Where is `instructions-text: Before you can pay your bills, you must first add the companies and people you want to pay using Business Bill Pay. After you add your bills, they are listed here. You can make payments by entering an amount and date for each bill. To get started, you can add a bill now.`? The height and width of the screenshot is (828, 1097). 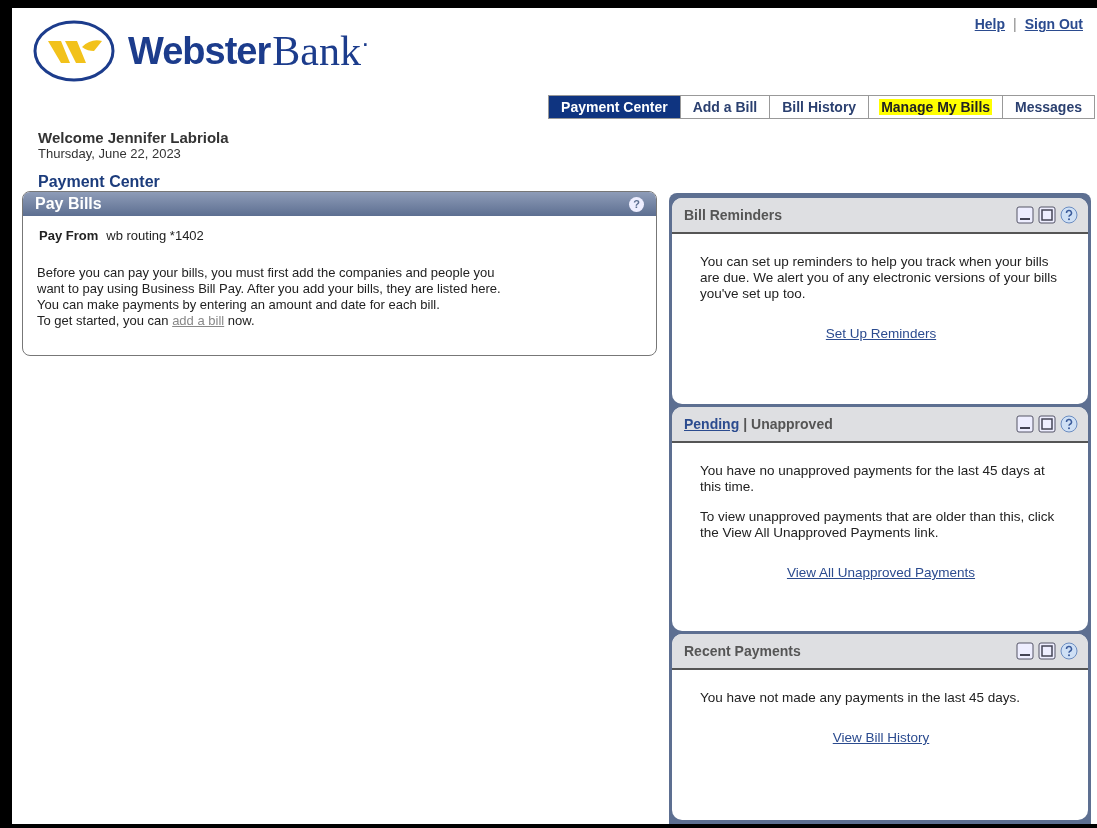
instructions-text: Before you can pay your bills, you must first add the companies and people you want to pay using Business Bill Pay. After you add your bills, they are listed here. You can make payments by entering an amount and date for each bill. To get started, you can add a bill now. is located at coordinates (269, 297).